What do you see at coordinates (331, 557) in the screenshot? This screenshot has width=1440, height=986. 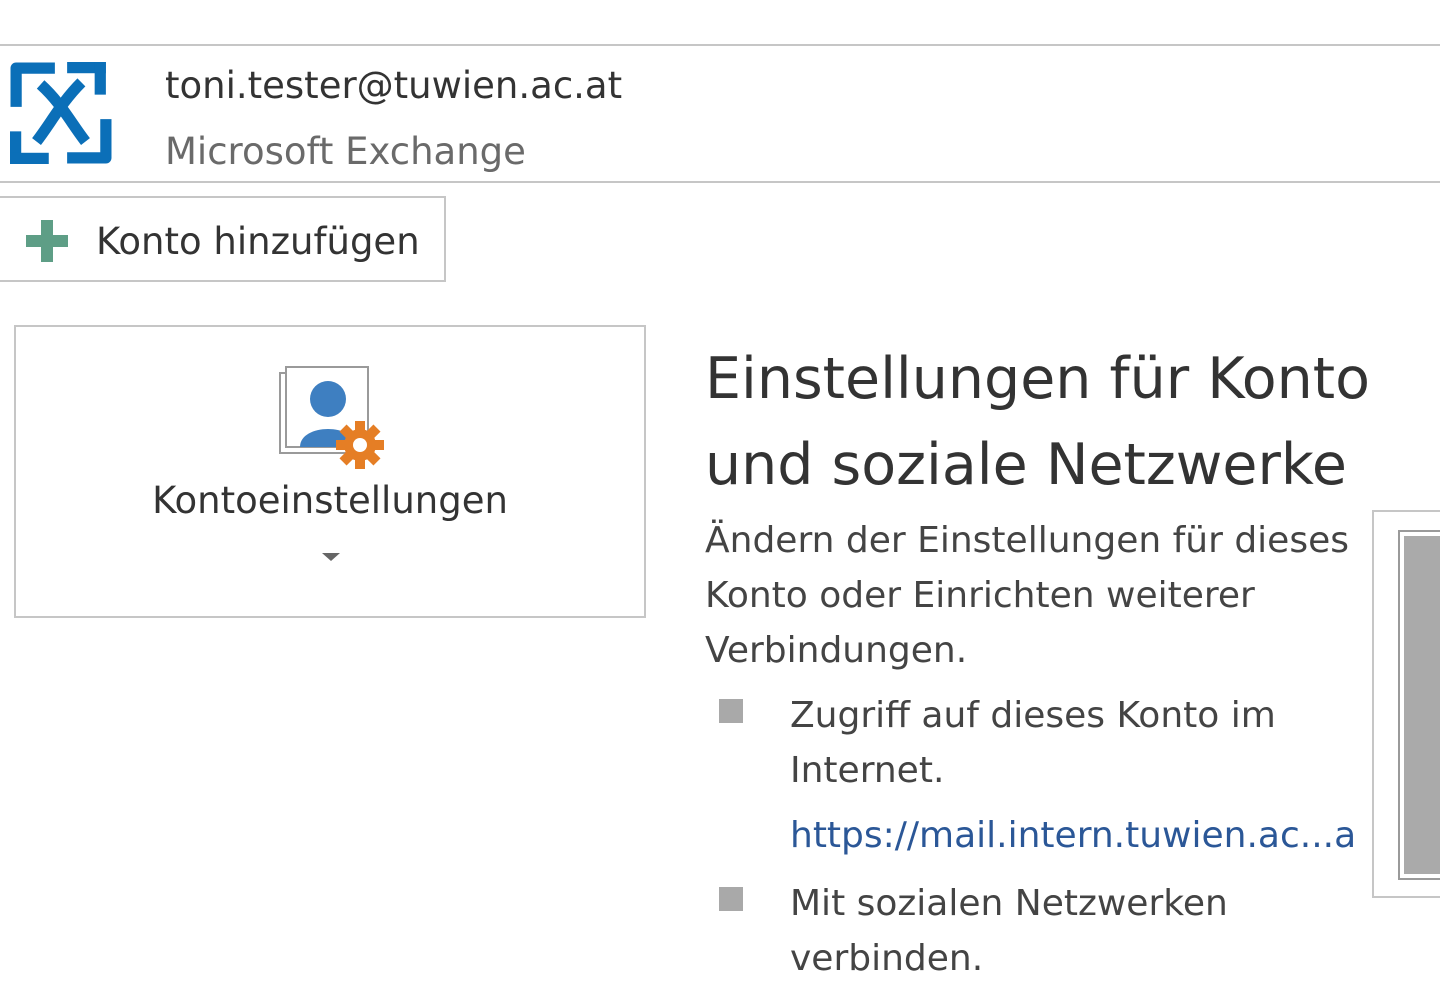 I see `dropdown-caret-icon` at bounding box center [331, 557].